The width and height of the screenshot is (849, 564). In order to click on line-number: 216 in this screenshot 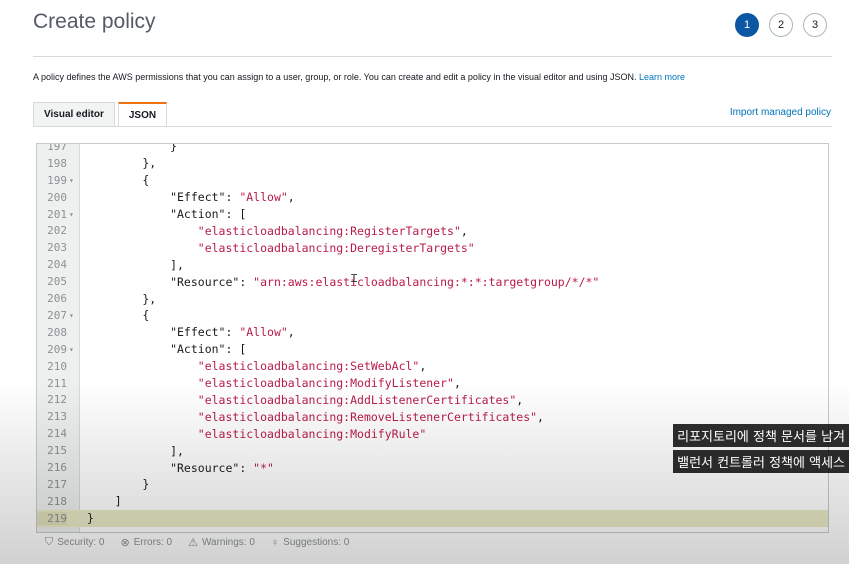, I will do `click(57, 468)`.